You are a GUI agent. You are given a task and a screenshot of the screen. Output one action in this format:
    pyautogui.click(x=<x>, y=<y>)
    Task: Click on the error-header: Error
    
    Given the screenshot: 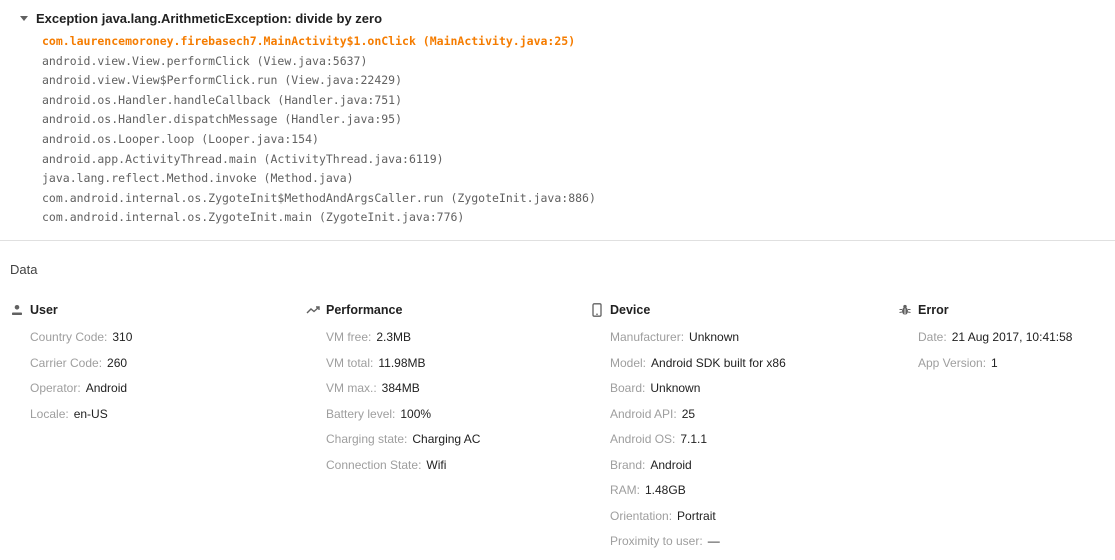 What is the action you would take?
    pyautogui.click(x=985, y=310)
    